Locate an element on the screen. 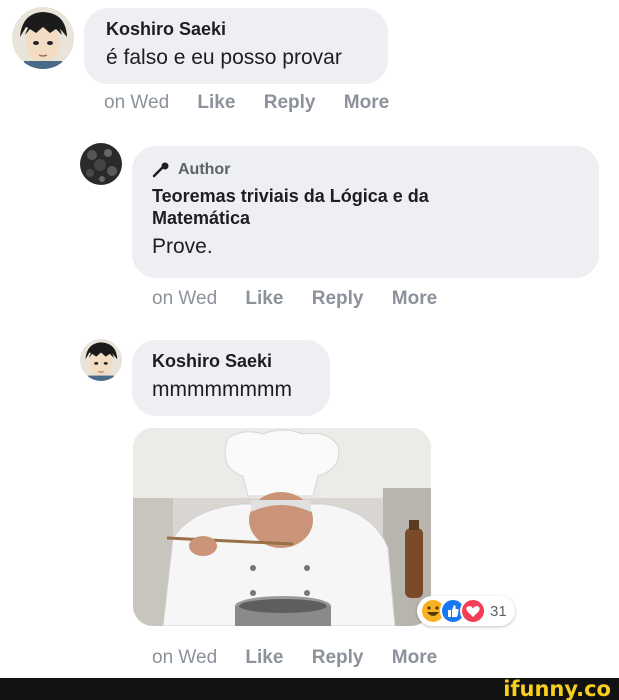  reaction-summary: 31 is located at coordinates (466, 611).